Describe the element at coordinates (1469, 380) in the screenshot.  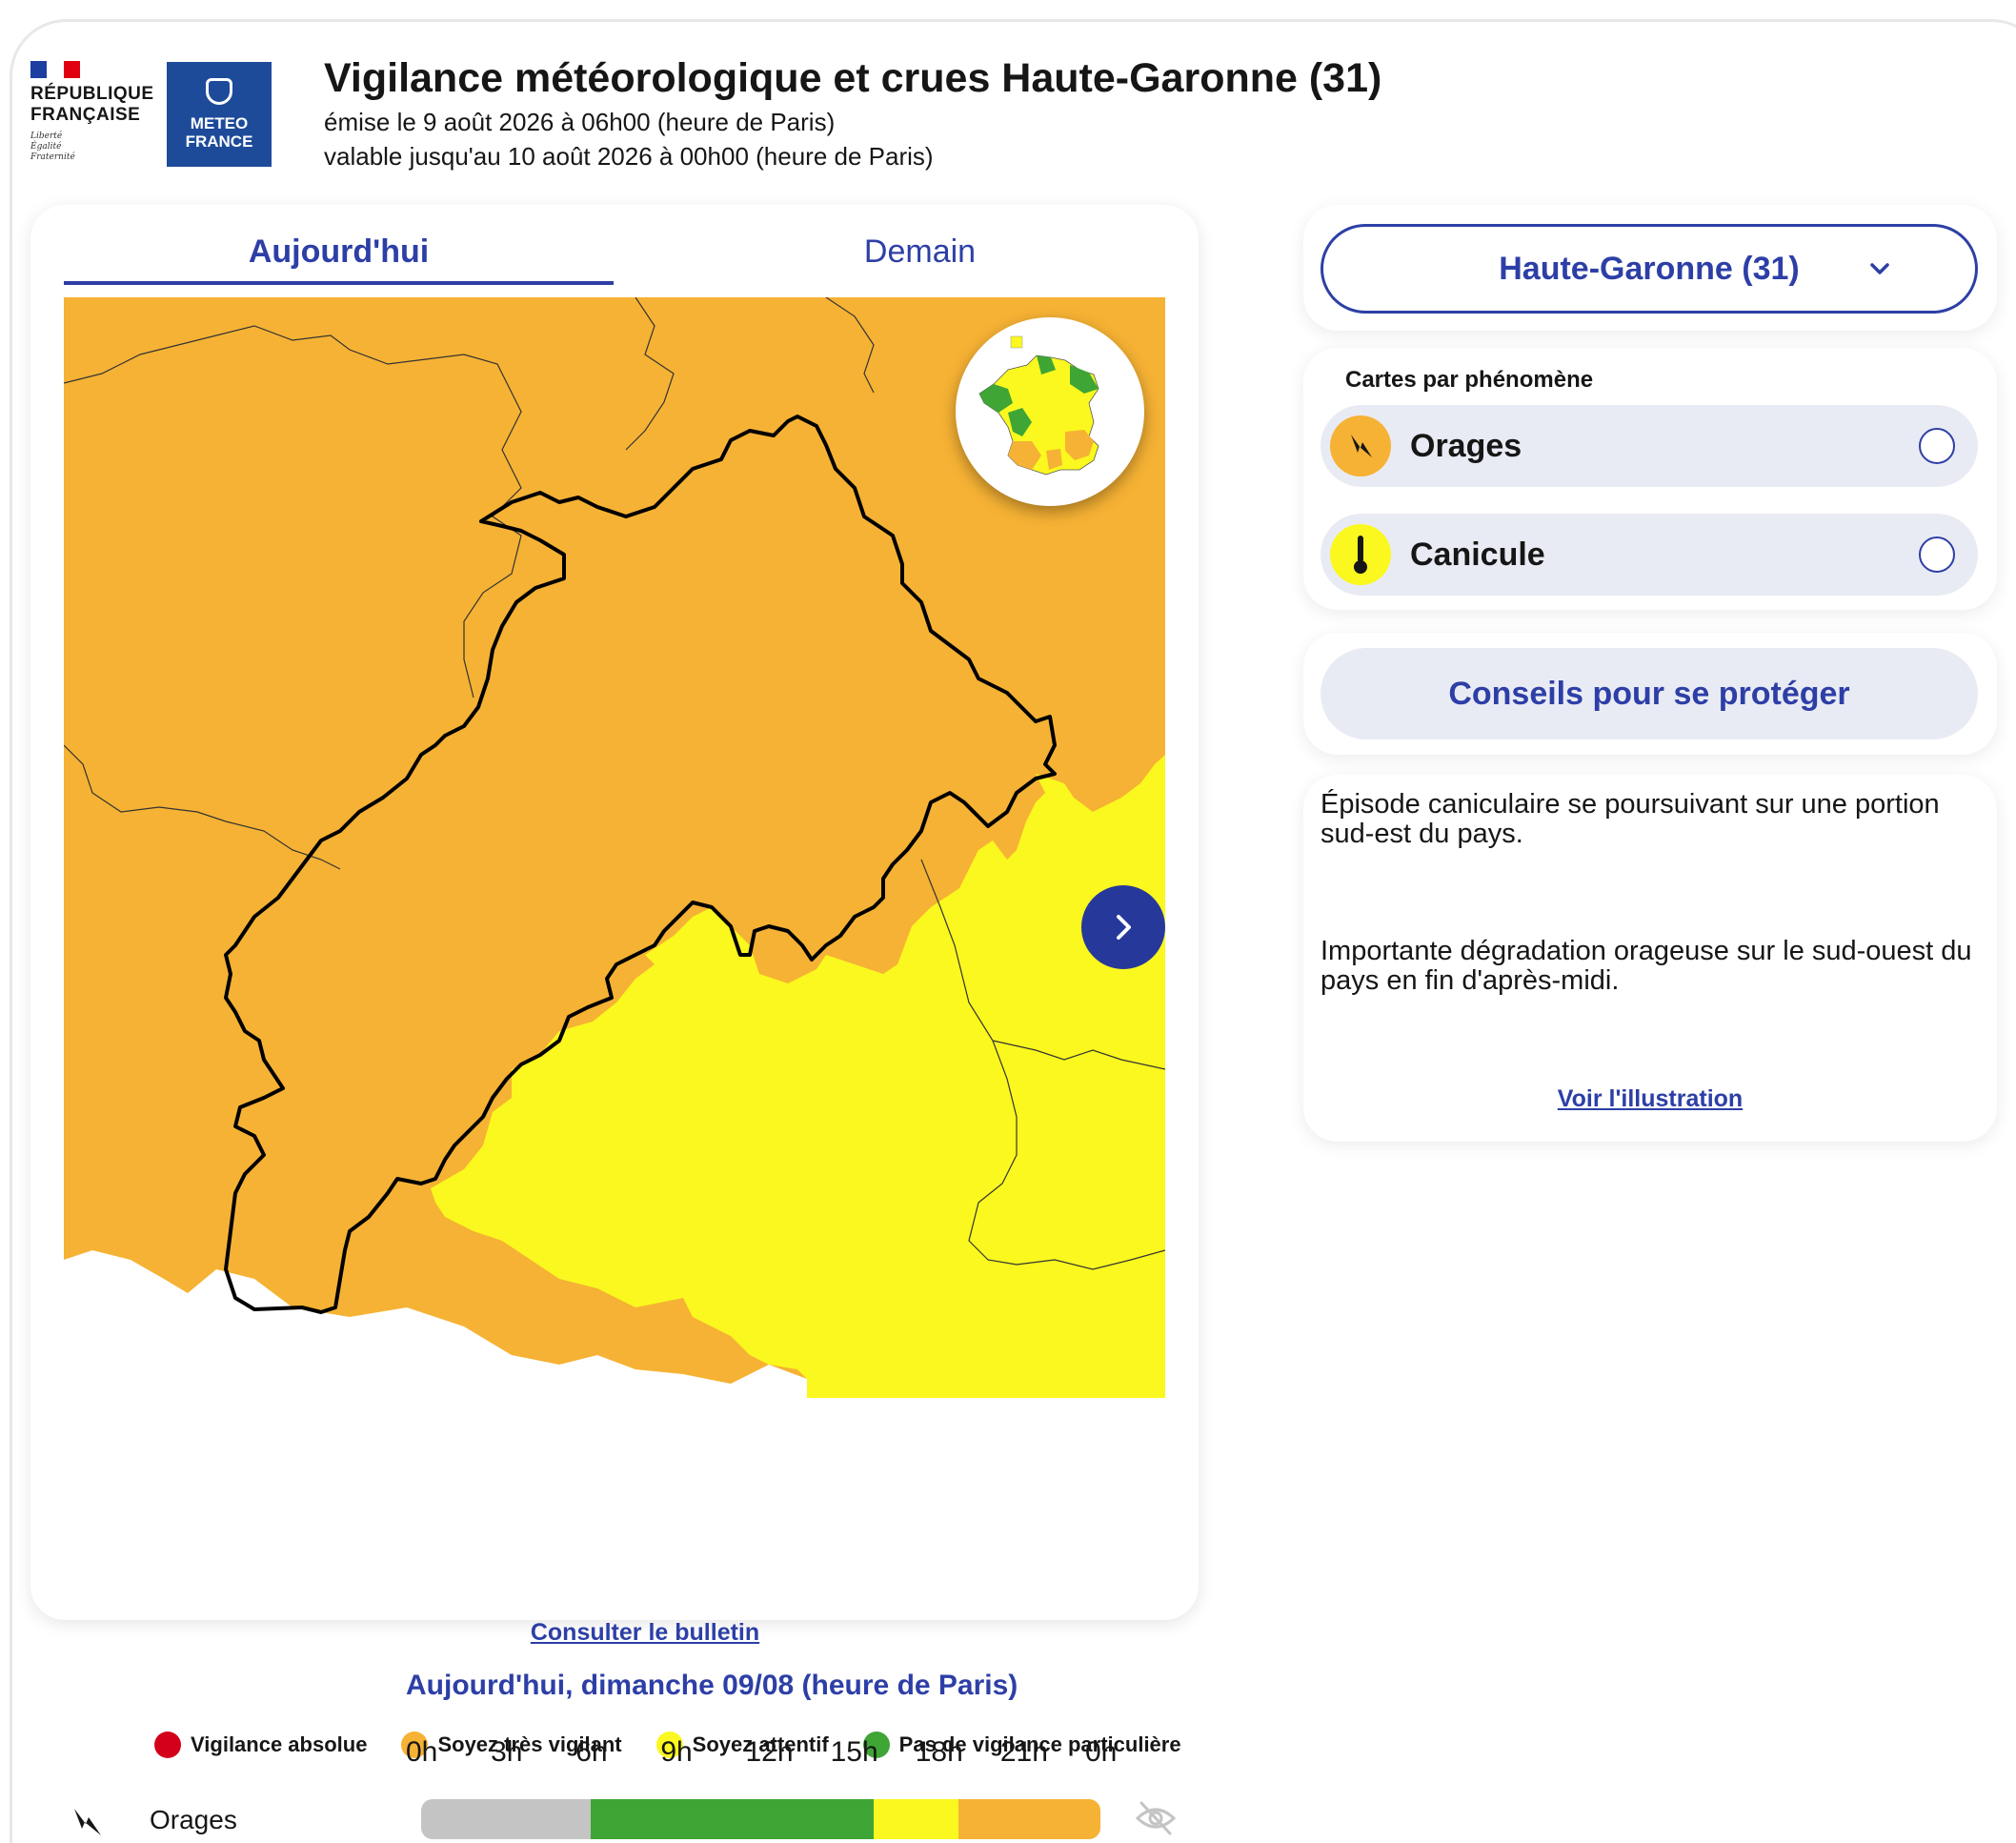
I see `phenomena-title: Cartes par phénomène` at that location.